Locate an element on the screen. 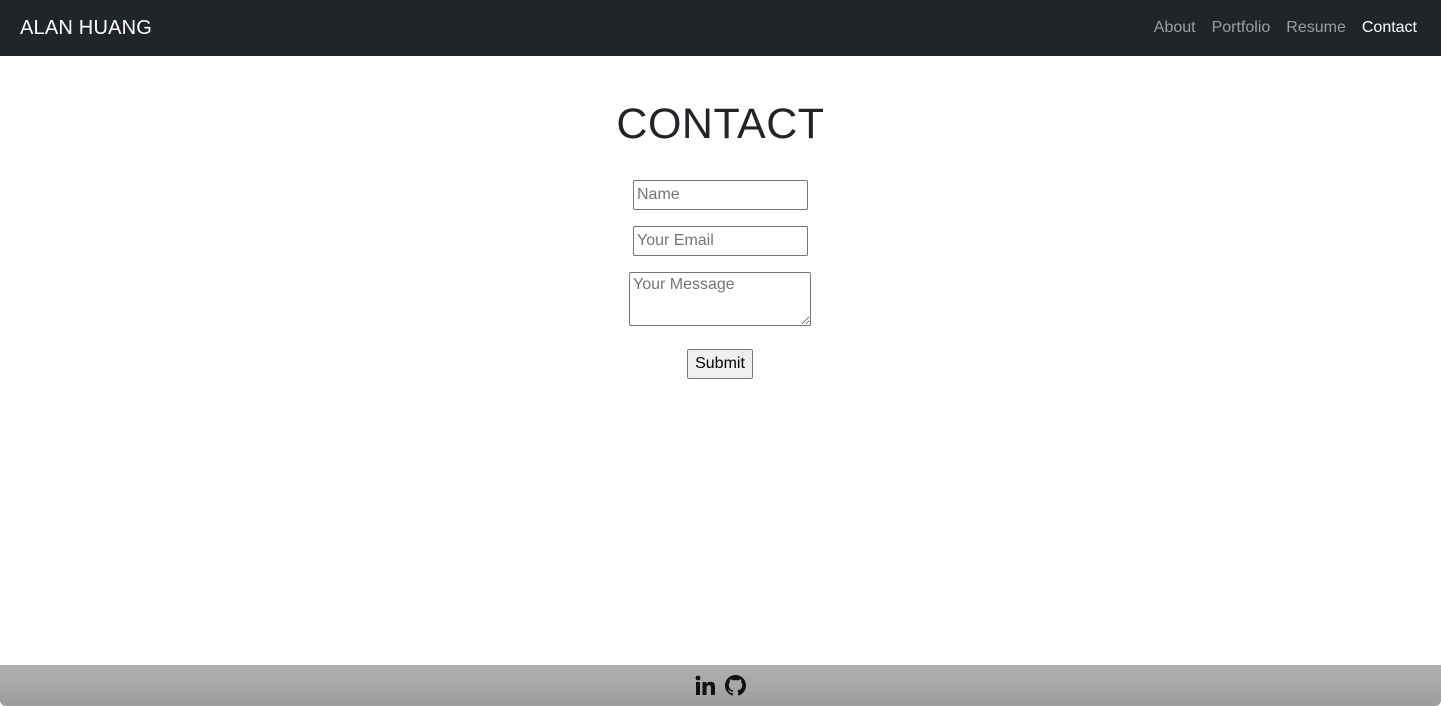 This screenshot has width=1441, height=706. github-icon is located at coordinates (735, 685).